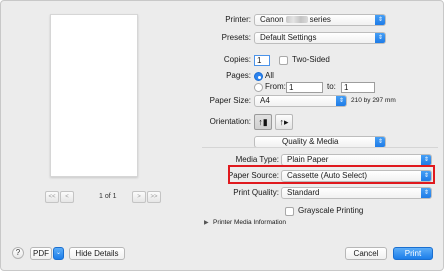 This screenshot has width=444, height=271. Describe the element at coordinates (308, 159) in the screenshot. I see `media-type-value: Plain Paper` at that location.